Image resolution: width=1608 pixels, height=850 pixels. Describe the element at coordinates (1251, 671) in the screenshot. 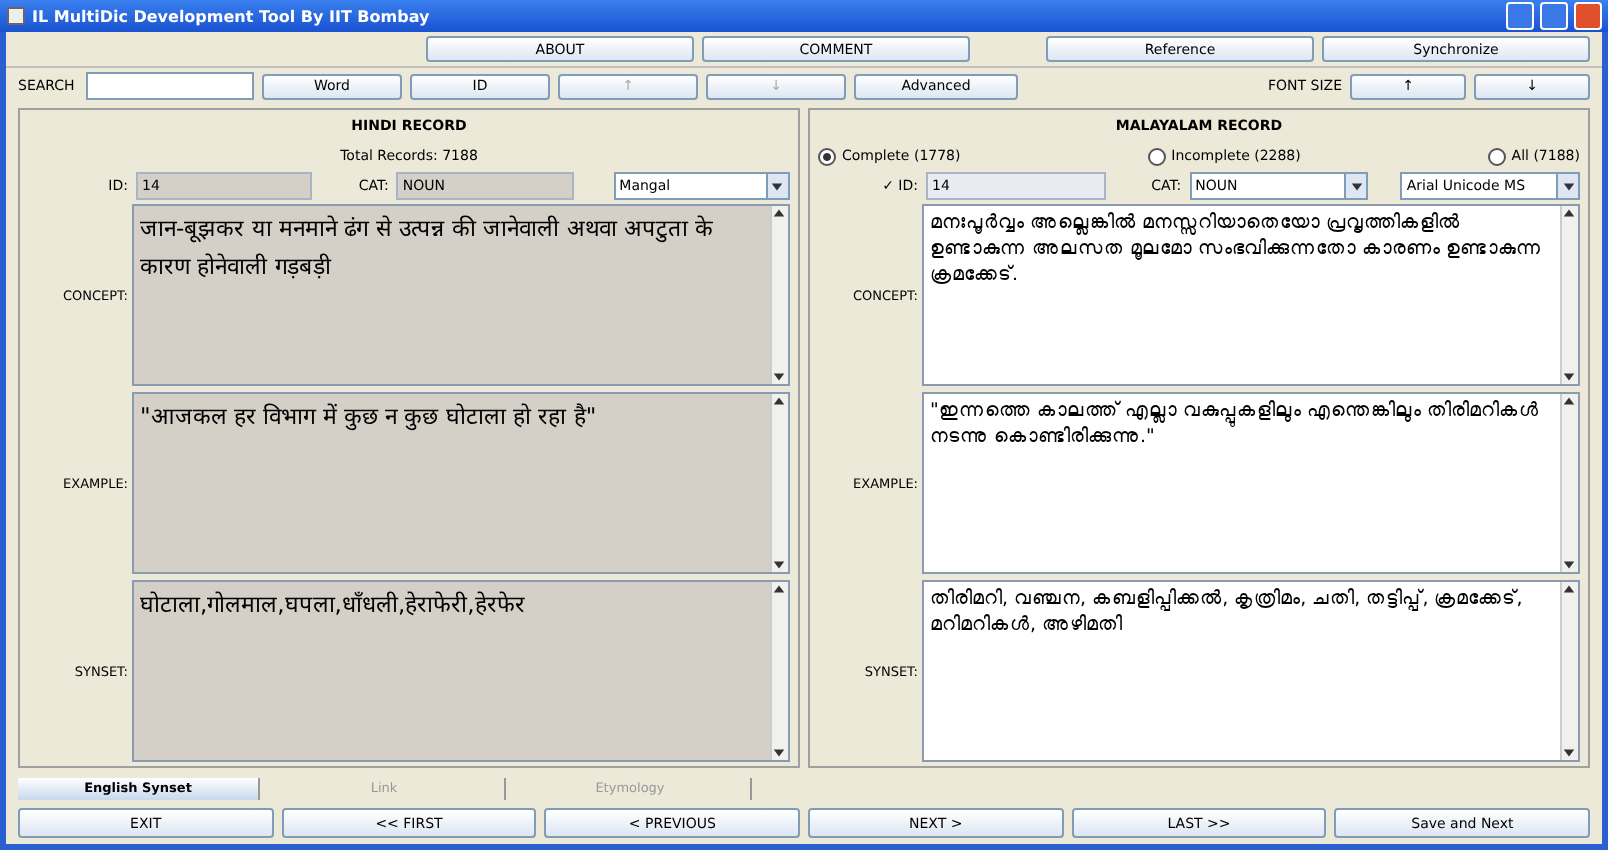

I see `text-area: തിരിമറി, വഞ്ചന, കബളിപ്പിക്കൽ, കൃത്രിമം, ചതി, തട്ടിപ്പ്, ക്രമക്കേട്, മറിമറികൾ, അഴിമതി` at that location.